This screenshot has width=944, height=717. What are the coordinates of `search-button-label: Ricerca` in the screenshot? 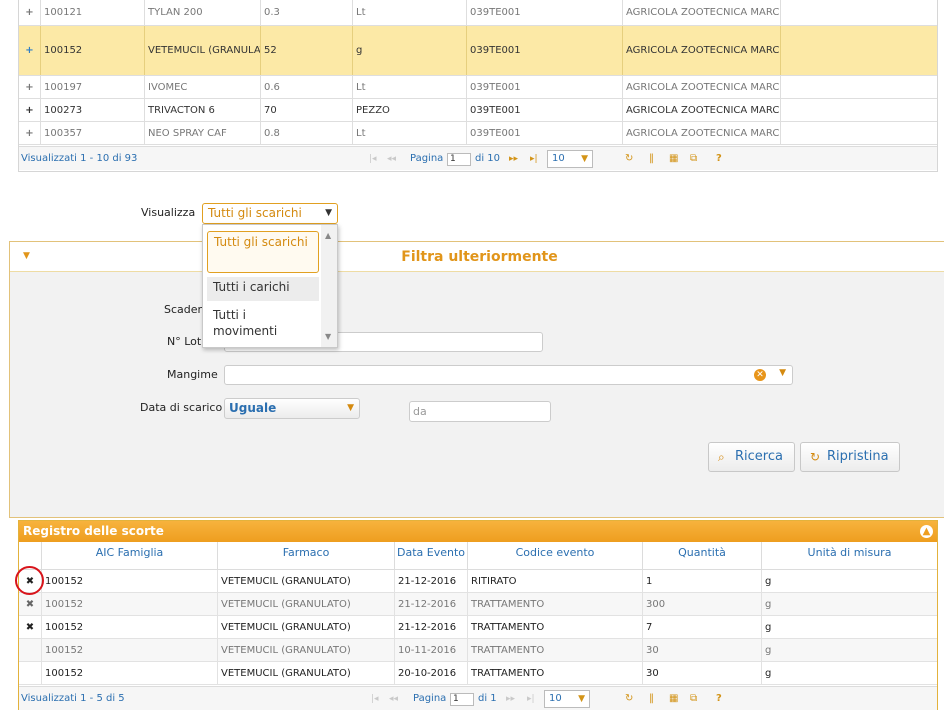 It's located at (759, 456).